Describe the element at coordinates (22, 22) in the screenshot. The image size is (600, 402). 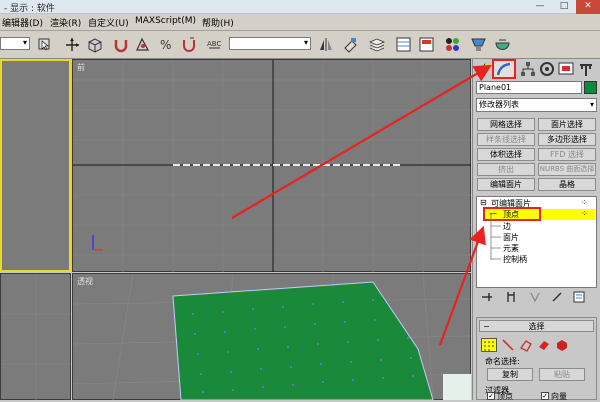
I see `menu-editors: 编辑器(D)` at that location.